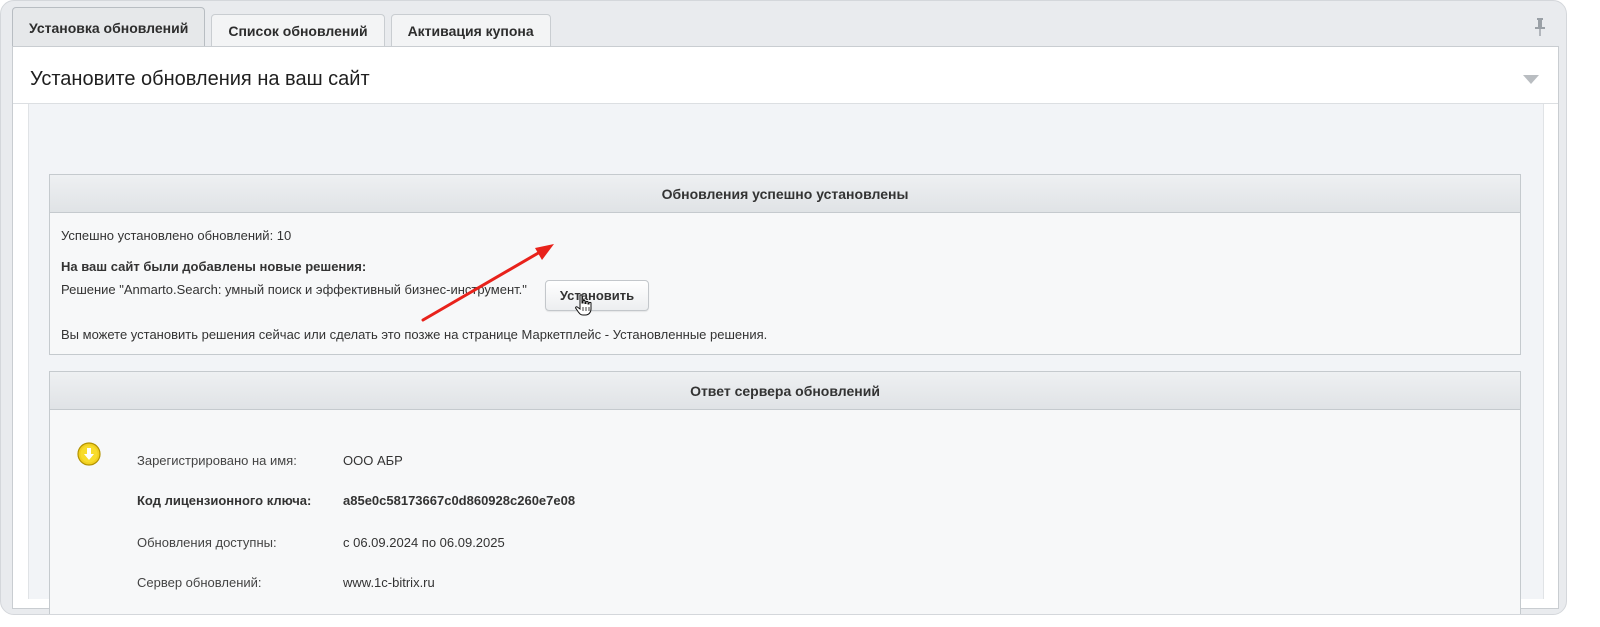  What do you see at coordinates (200, 79) in the screenshot?
I see `page-title: Установите обновления на ваш сайт` at bounding box center [200, 79].